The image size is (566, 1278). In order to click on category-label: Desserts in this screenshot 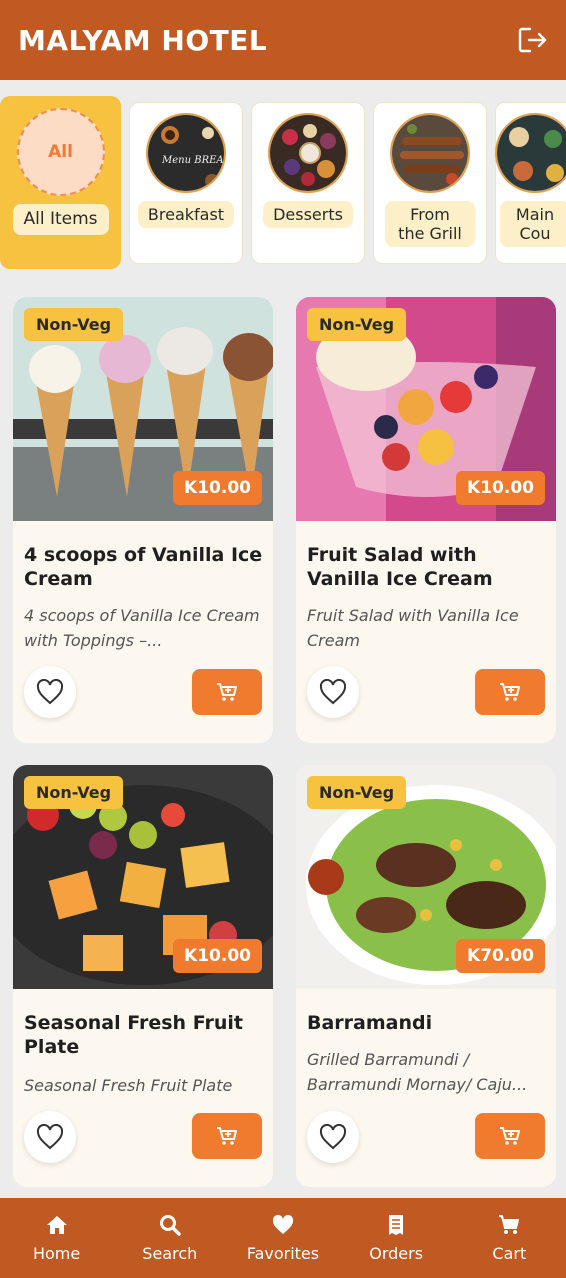, I will do `click(308, 214)`.